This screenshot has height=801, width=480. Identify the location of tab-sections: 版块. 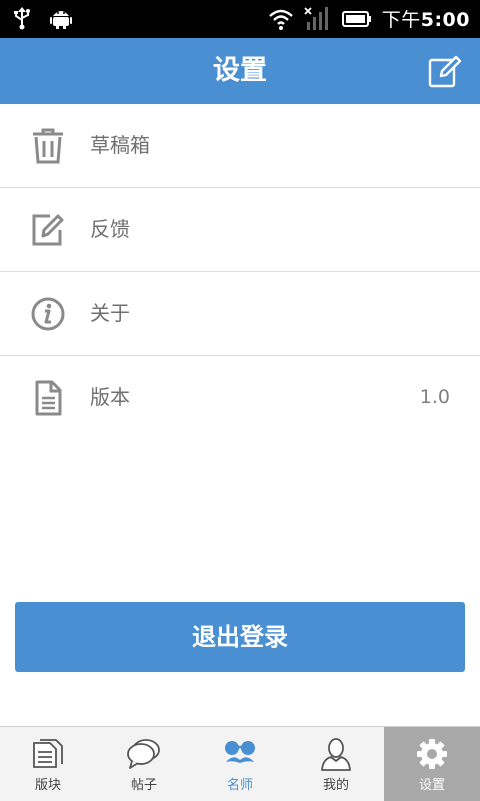
(48, 764).